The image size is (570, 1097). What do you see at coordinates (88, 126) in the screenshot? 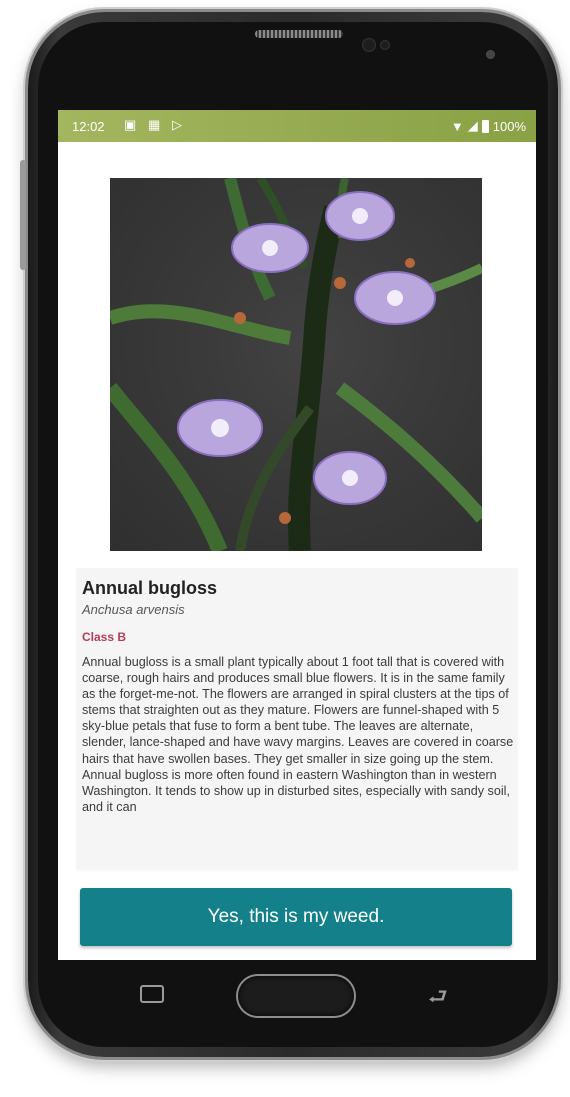
I see `status-time: 12:02` at bounding box center [88, 126].